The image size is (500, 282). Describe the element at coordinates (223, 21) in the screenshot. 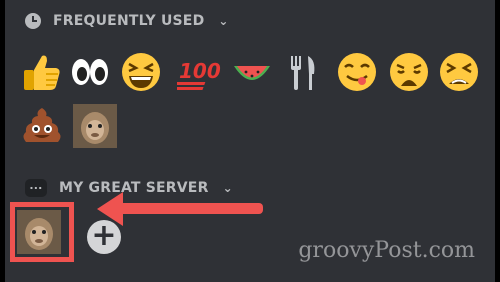

I see `chevron-down-icon: ⌄` at that location.